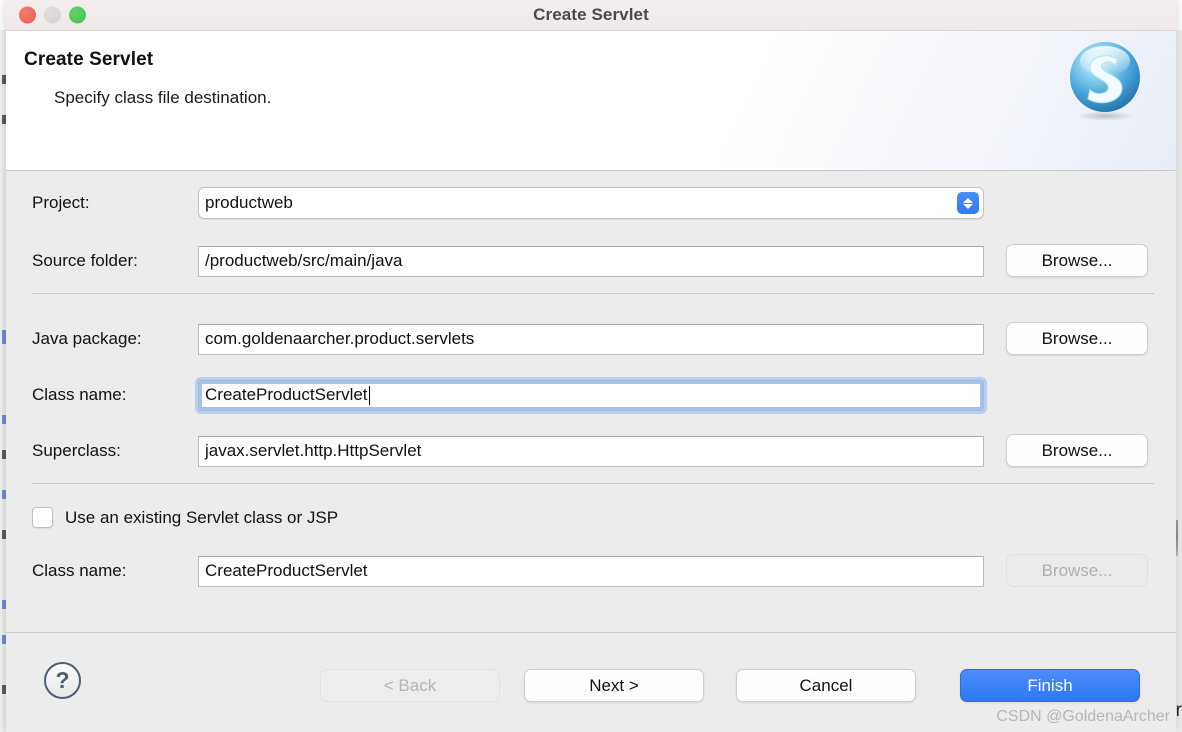  What do you see at coordinates (76, 450) in the screenshot?
I see `superclass-label: Superclass:` at bounding box center [76, 450].